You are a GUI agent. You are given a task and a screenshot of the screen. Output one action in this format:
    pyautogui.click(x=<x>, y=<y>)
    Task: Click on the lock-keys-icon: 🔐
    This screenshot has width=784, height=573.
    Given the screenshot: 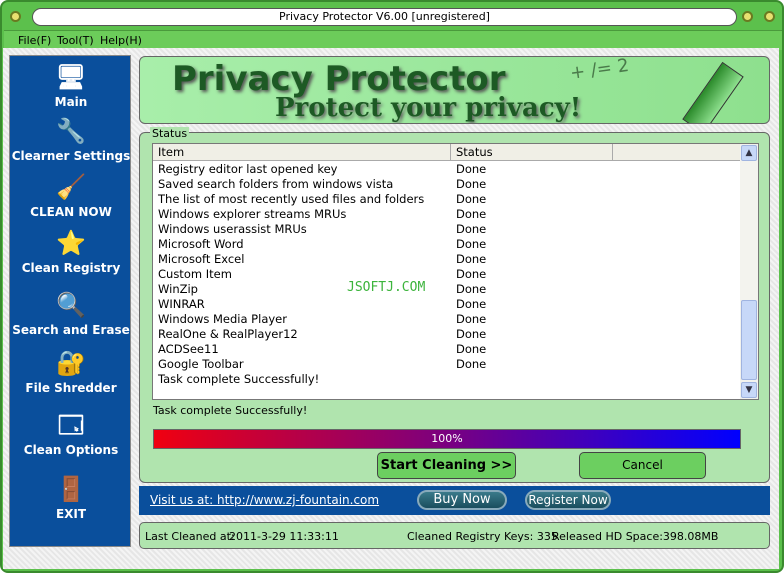 What is the action you would take?
    pyautogui.click(x=71, y=363)
    